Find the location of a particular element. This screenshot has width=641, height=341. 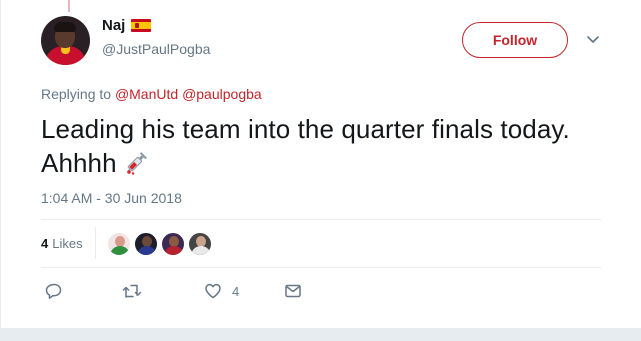

likes-count-link: 4 Likes is located at coordinates (62, 243).